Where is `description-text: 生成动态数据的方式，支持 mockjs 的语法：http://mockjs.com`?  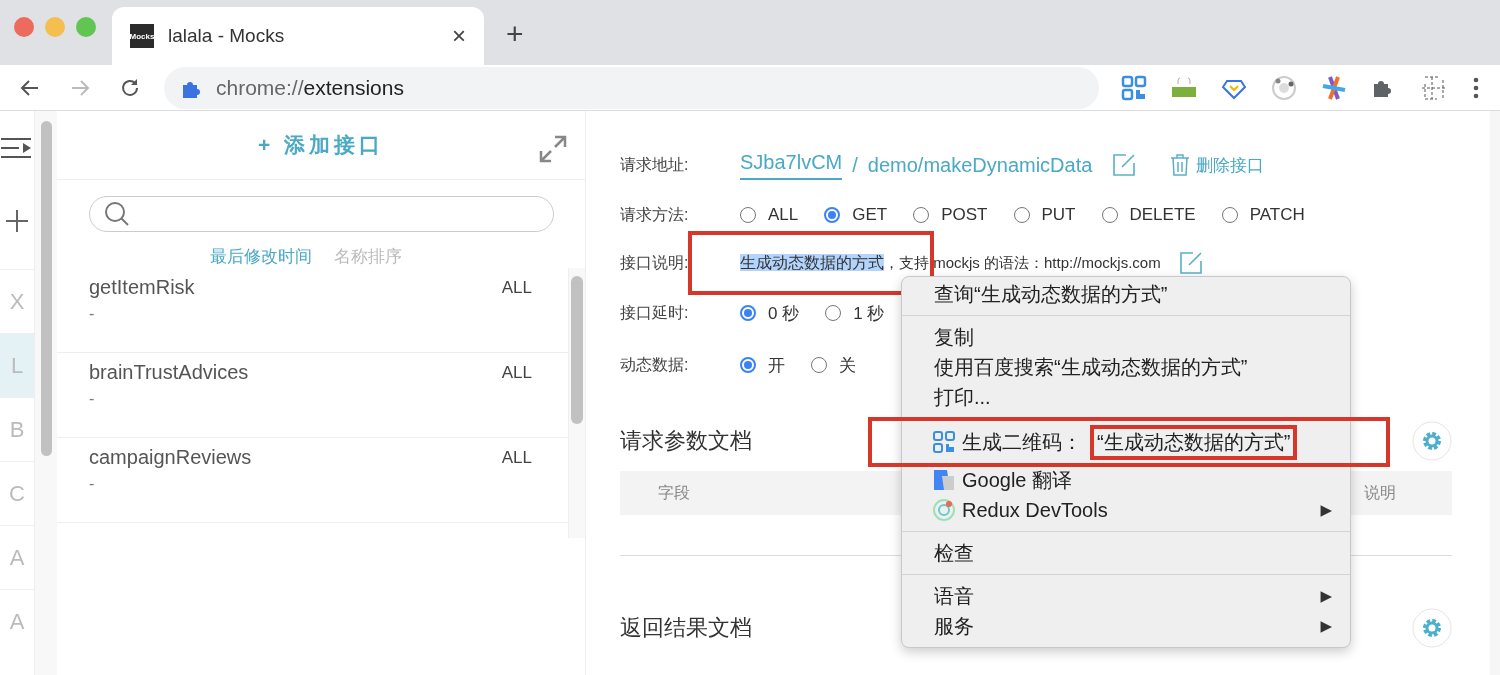 description-text: 生成动态数据的方式，支持 mockjs 的语法：http://mockjs.com is located at coordinates (950, 262).